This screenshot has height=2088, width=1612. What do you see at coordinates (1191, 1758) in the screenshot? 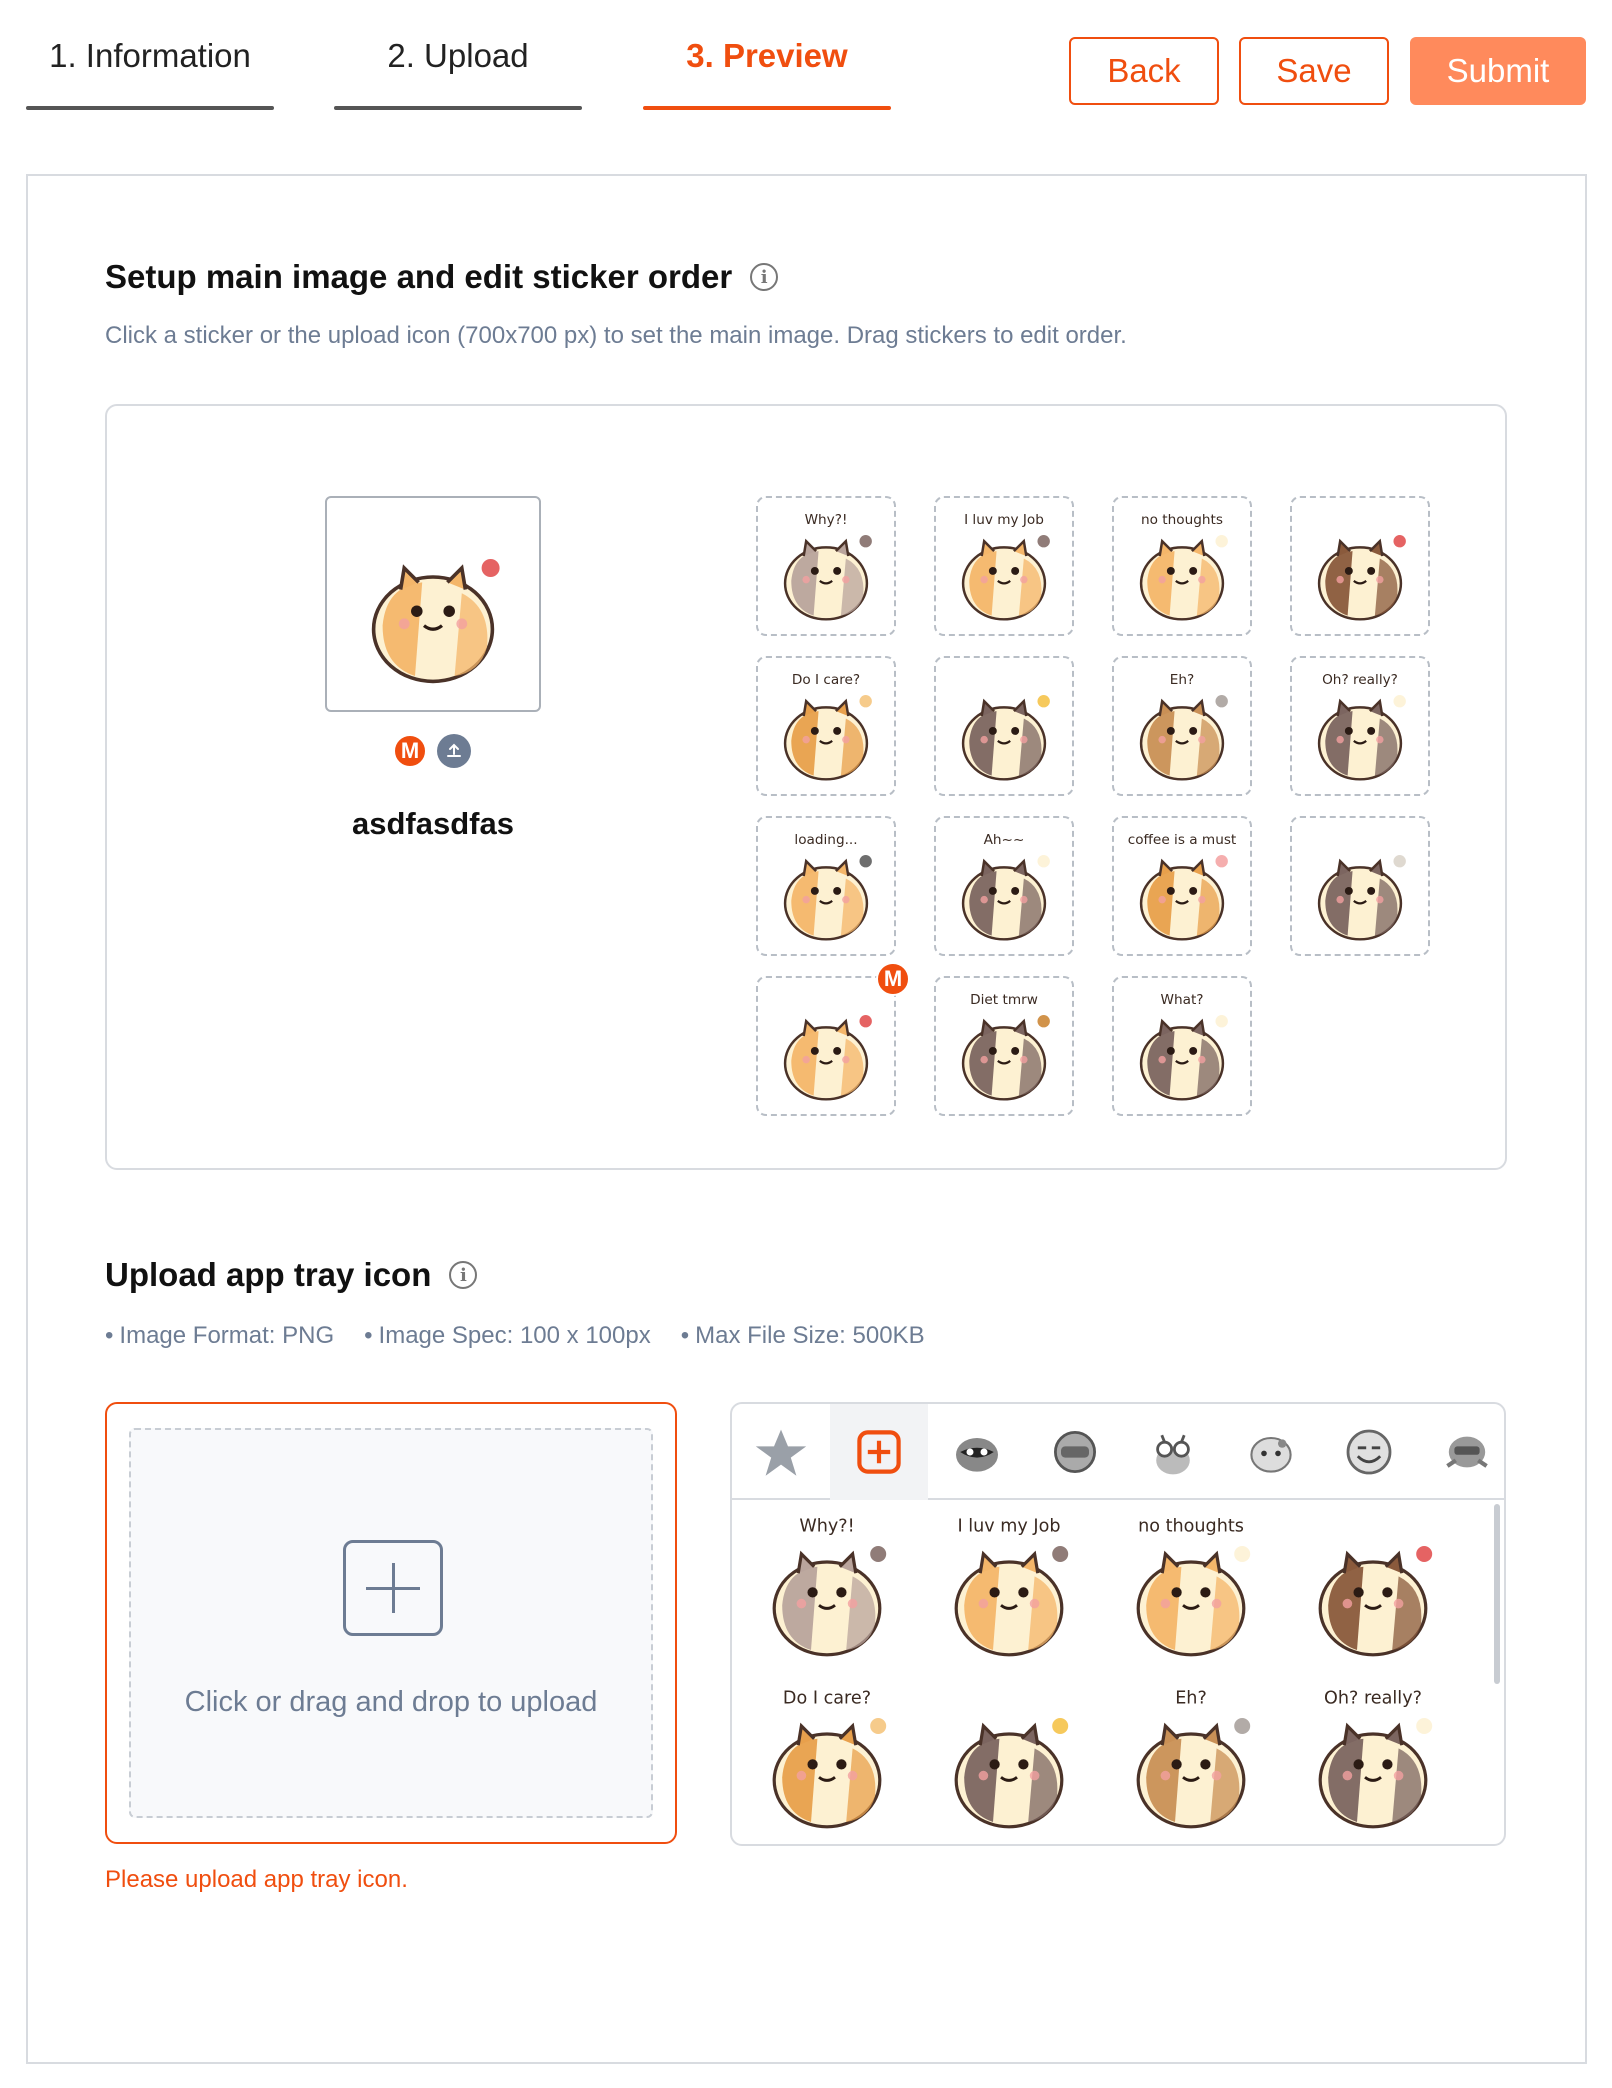
I see `tray-sticker: Eh?` at bounding box center [1191, 1758].